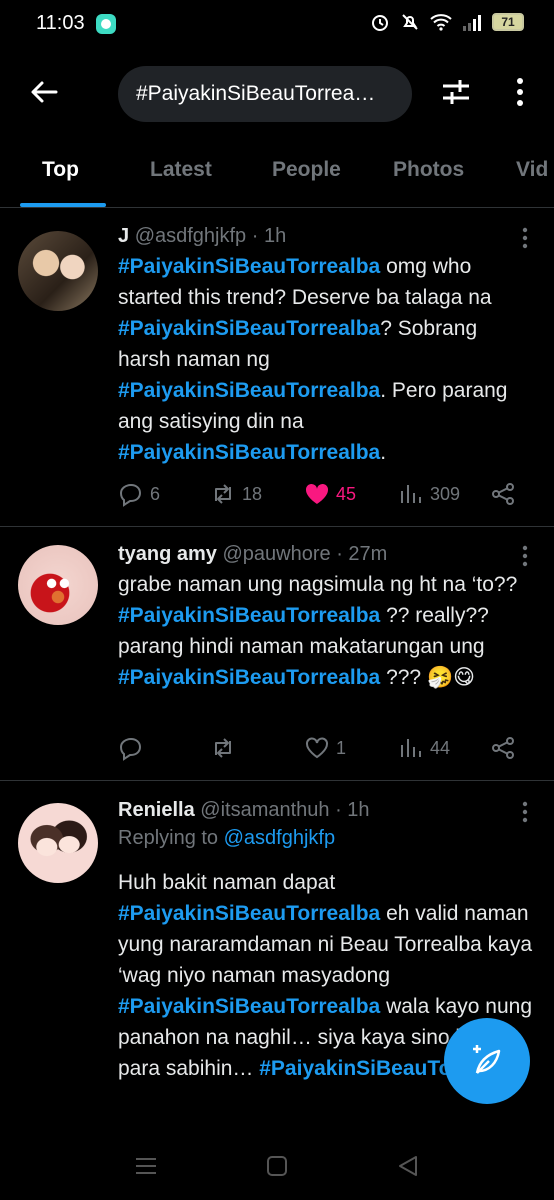 The width and height of the screenshot is (554, 1200). I want to click on replying-to: Replying to @asdfghjkfp, so click(326, 838).